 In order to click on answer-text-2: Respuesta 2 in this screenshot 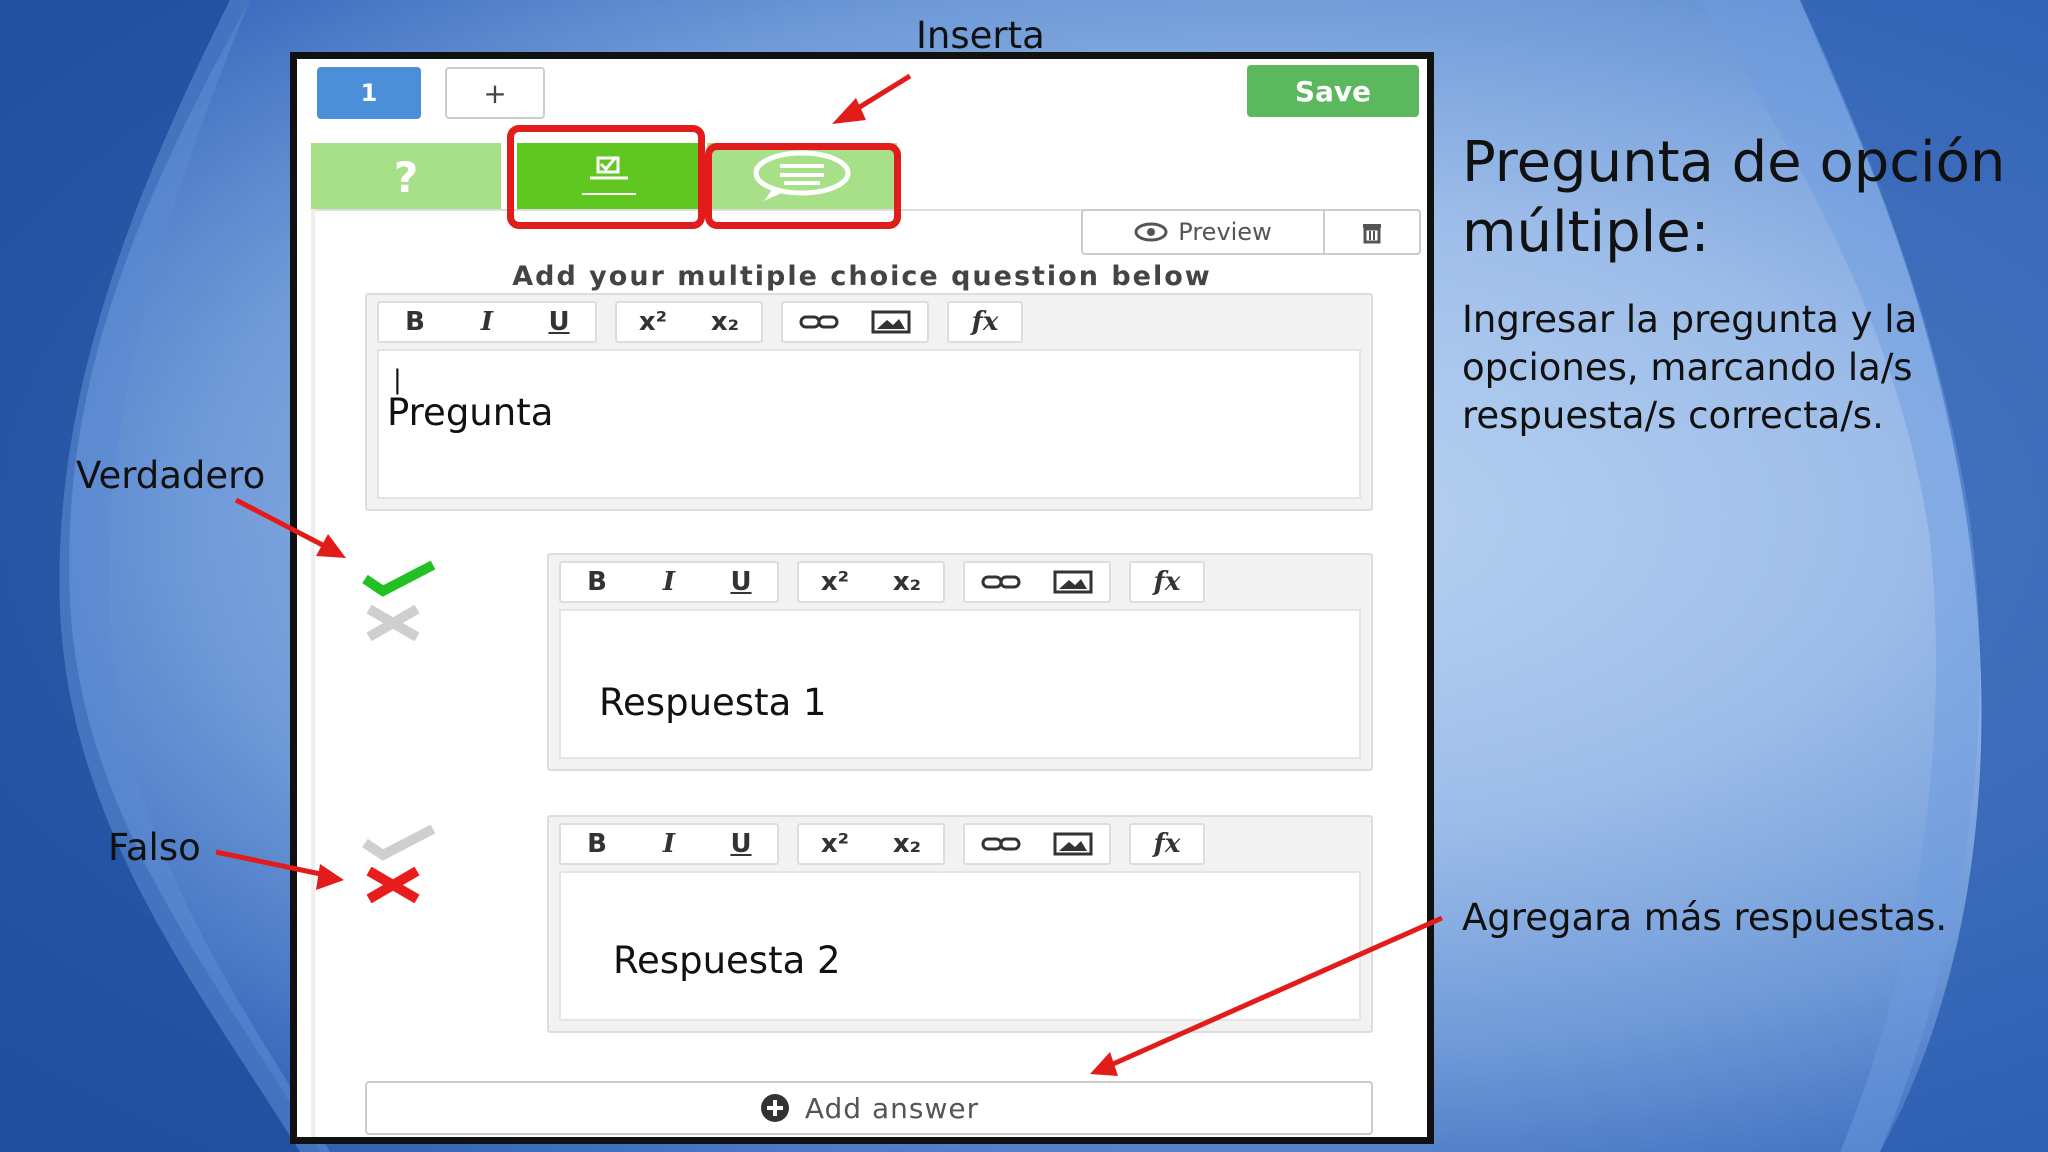, I will do `click(727, 960)`.